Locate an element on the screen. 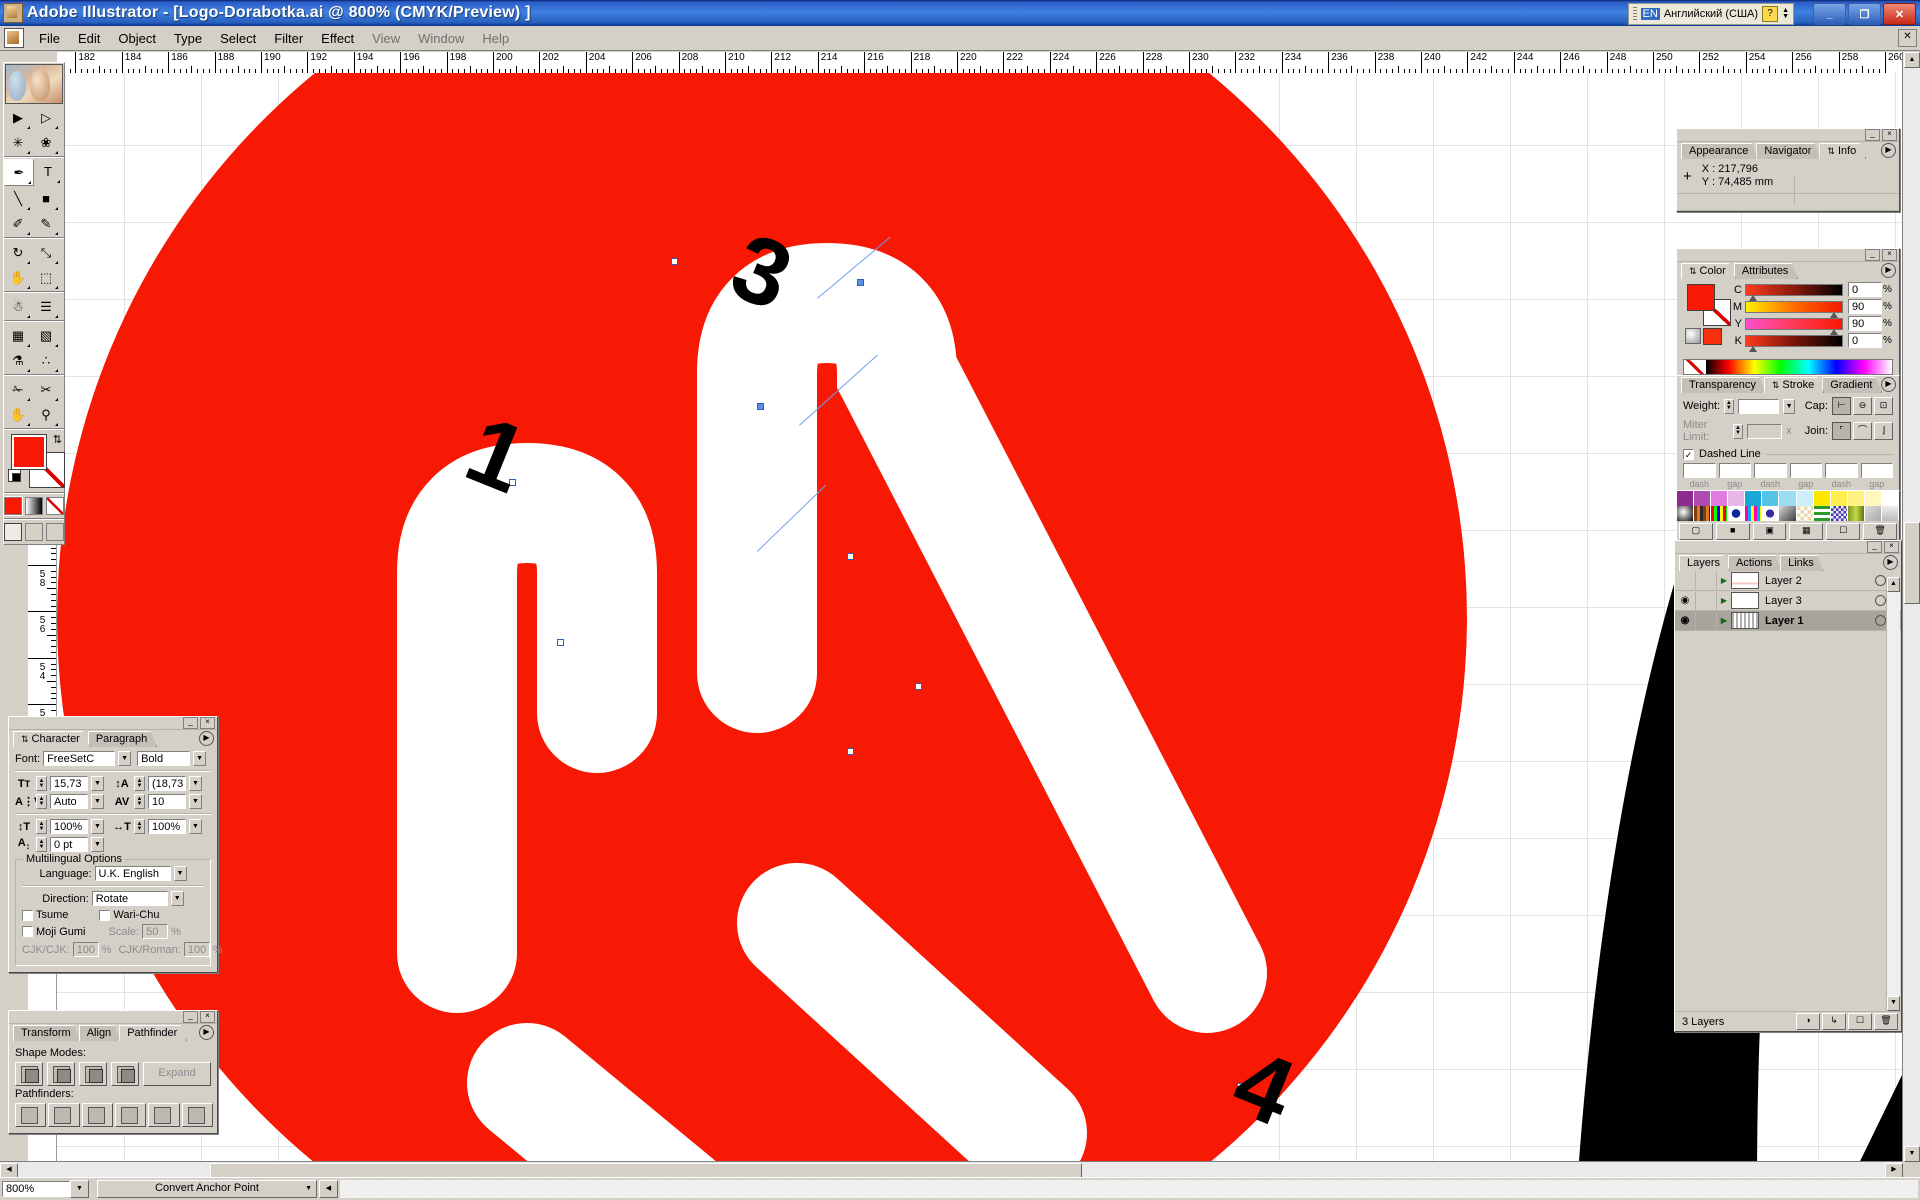 This screenshot has width=1920, height=1200. pathfinder-tabrow: Transform Align Pathfinder ▶ is located at coordinates (113, 1032).